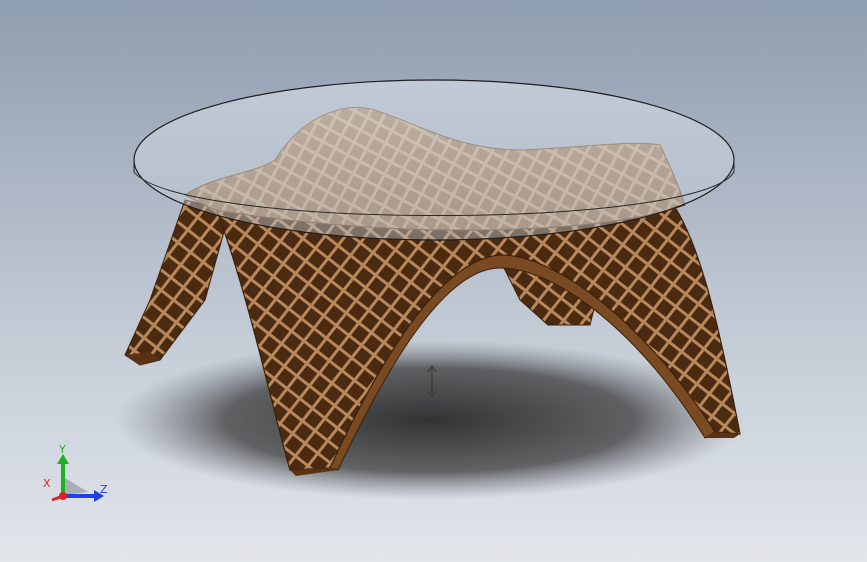 This screenshot has height=562, width=867. I want to click on table-leg-left, so click(177, 282).